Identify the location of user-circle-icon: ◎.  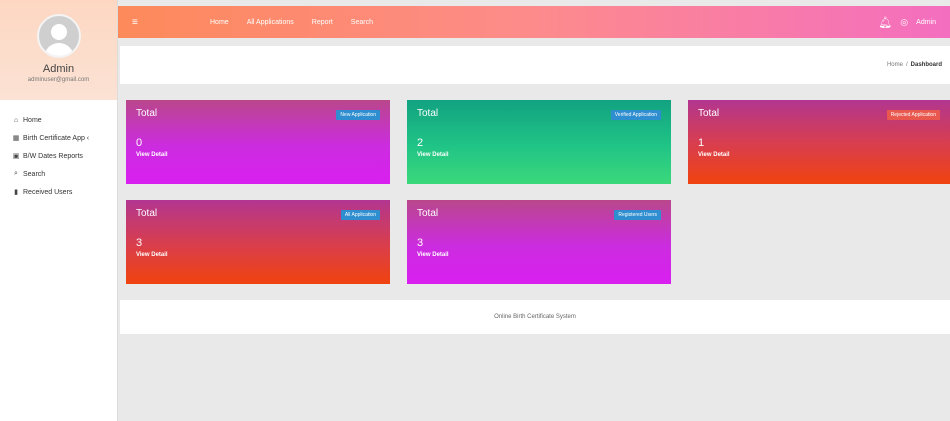
(904, 22).